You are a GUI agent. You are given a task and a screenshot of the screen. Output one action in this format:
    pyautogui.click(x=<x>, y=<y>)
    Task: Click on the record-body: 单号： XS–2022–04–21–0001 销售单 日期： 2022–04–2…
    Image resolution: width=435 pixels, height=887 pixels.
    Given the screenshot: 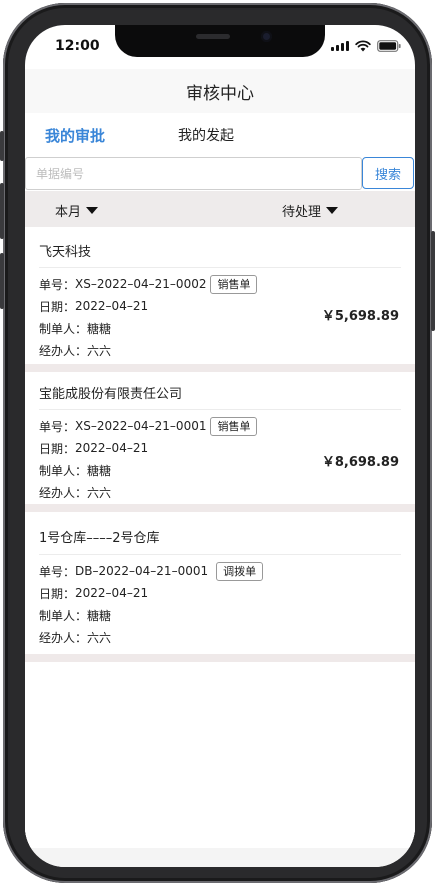 What is the action you would take?
    pyautogui.click(x=220, y=456)
    